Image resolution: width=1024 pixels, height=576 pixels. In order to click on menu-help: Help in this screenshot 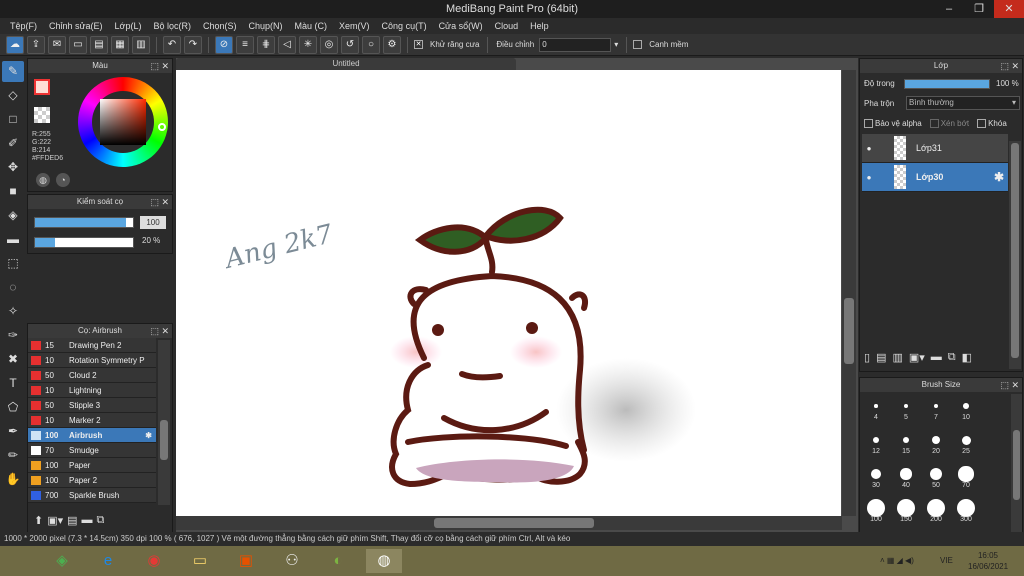, I will do `click(539, 26)`.